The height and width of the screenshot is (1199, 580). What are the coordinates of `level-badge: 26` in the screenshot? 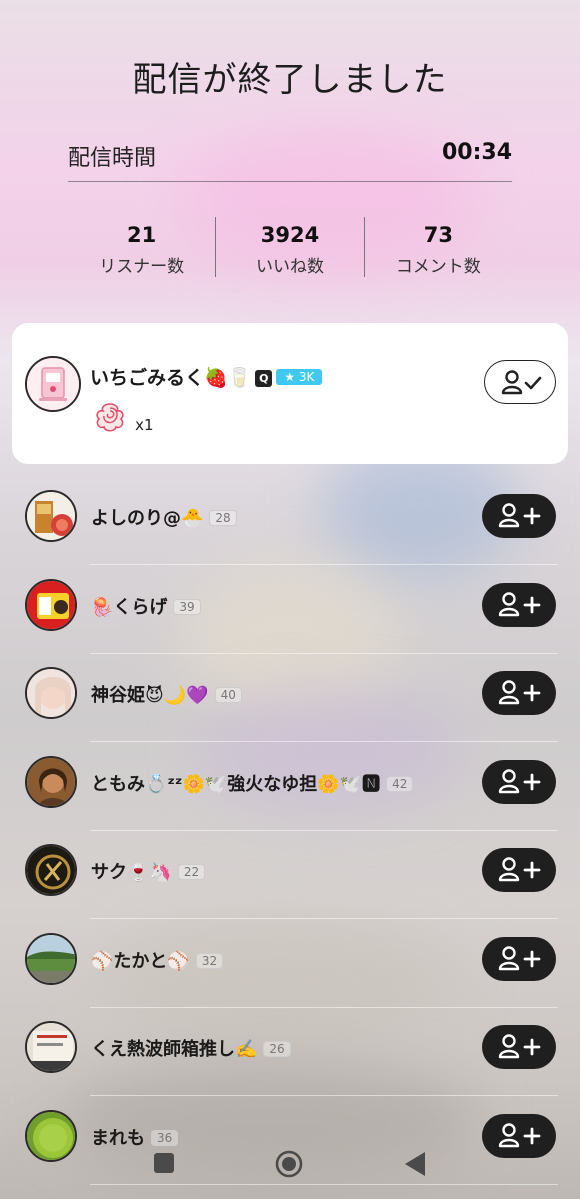 It's located at (277, 1049).